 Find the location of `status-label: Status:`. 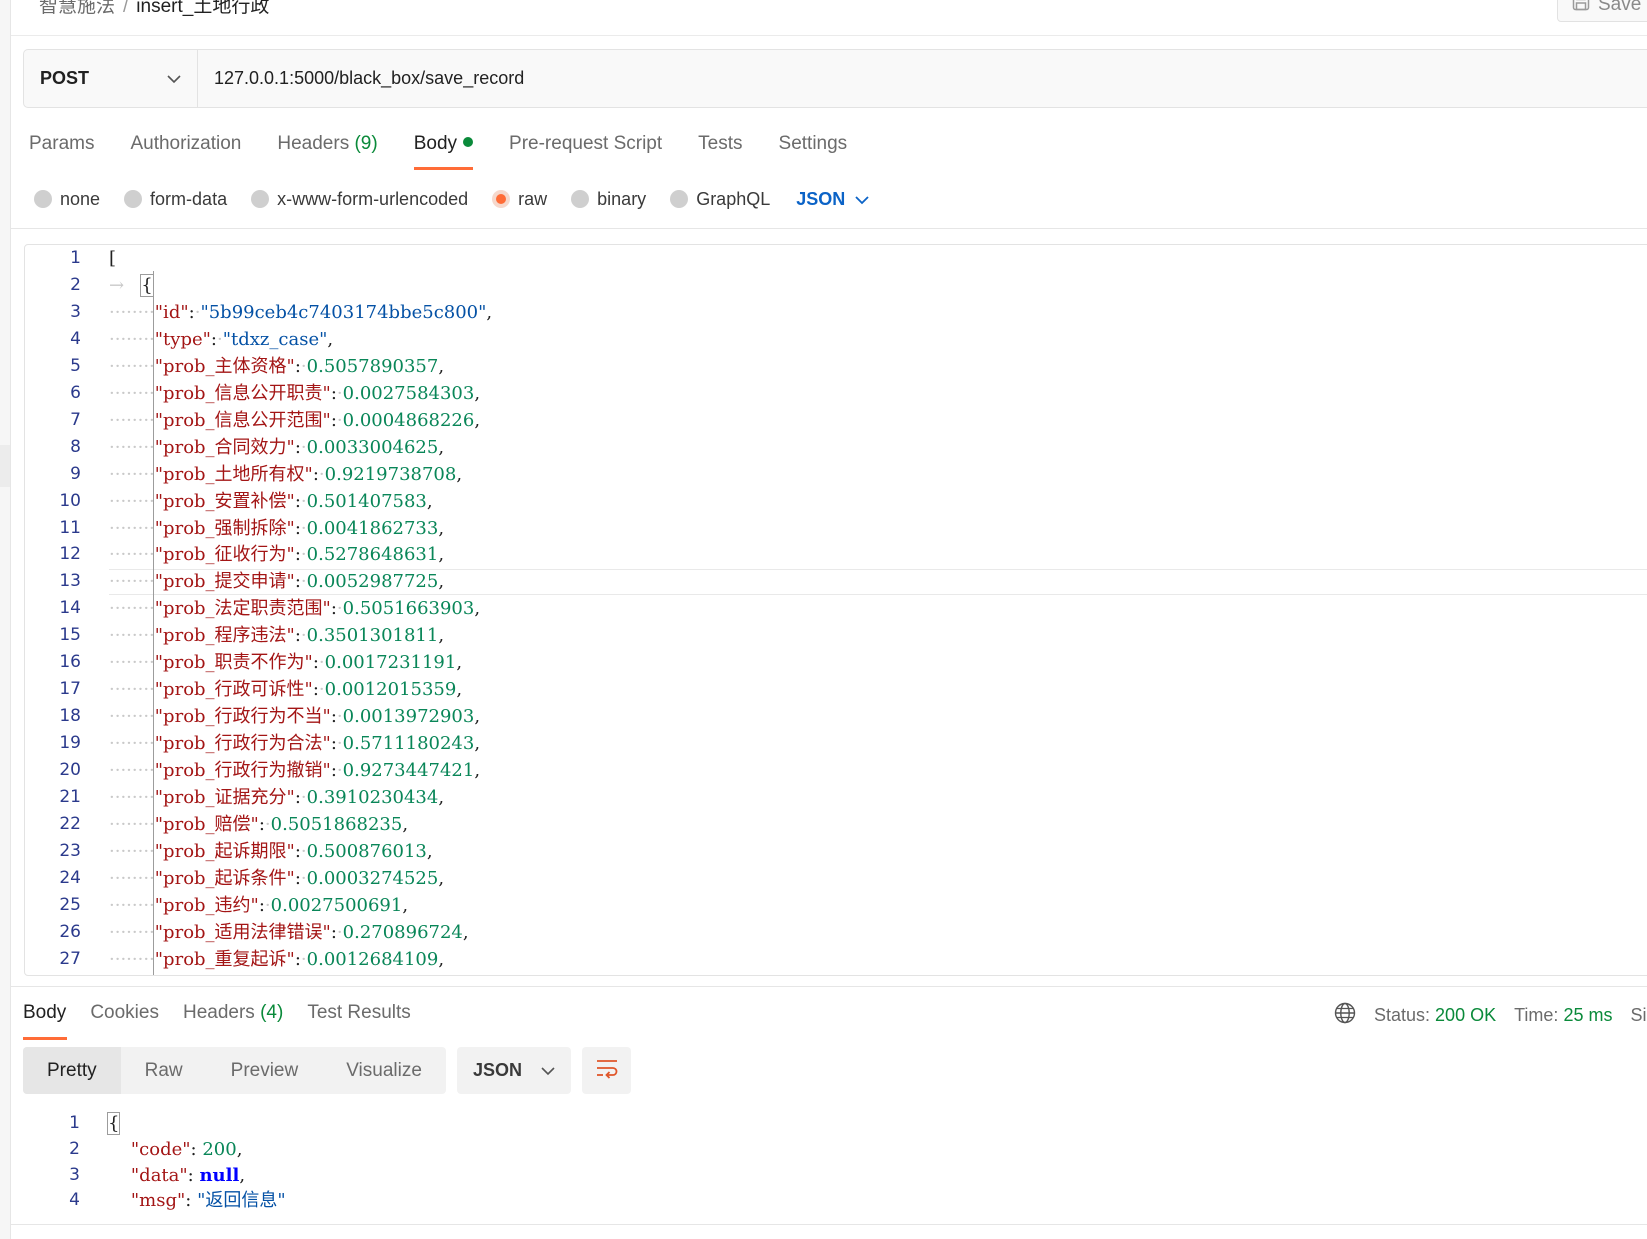

status-label: Status: is located at coordinates (1402, 1014).